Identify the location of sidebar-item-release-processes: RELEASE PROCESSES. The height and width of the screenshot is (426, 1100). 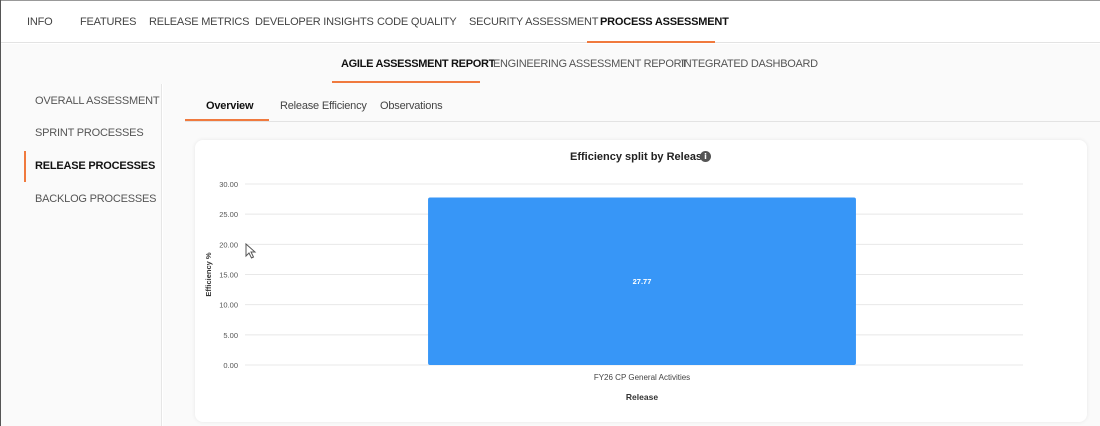
(95, 166).